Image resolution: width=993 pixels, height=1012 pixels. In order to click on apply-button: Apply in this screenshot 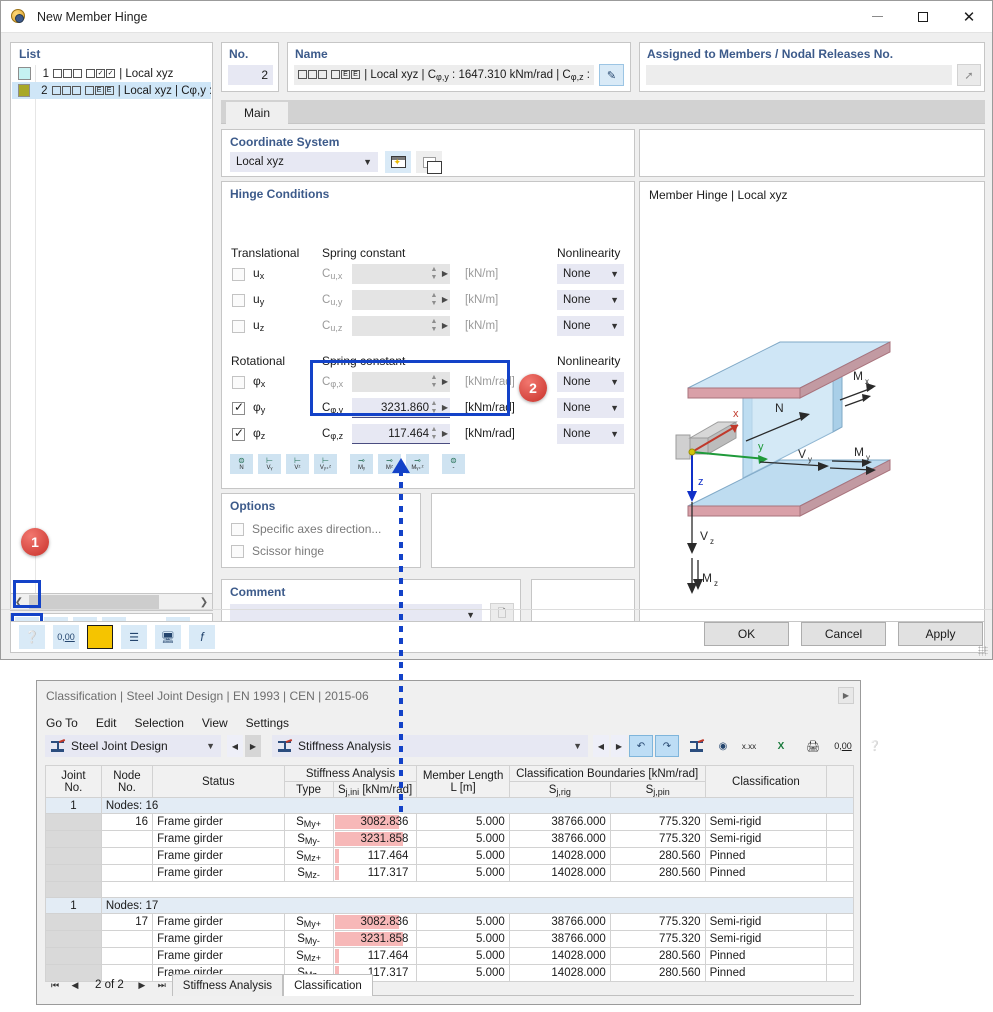, I will do `click(940, 634)`.